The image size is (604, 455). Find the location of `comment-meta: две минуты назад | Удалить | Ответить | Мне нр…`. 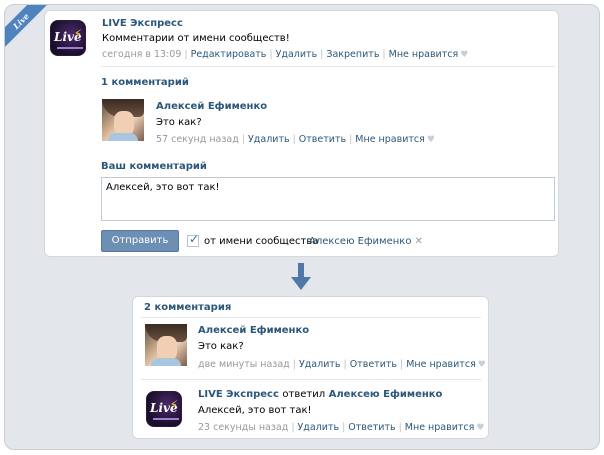

comment-meta: две минуты назад | Удалить | Ответить | Мне нр… is located at coordinates (342, 364).